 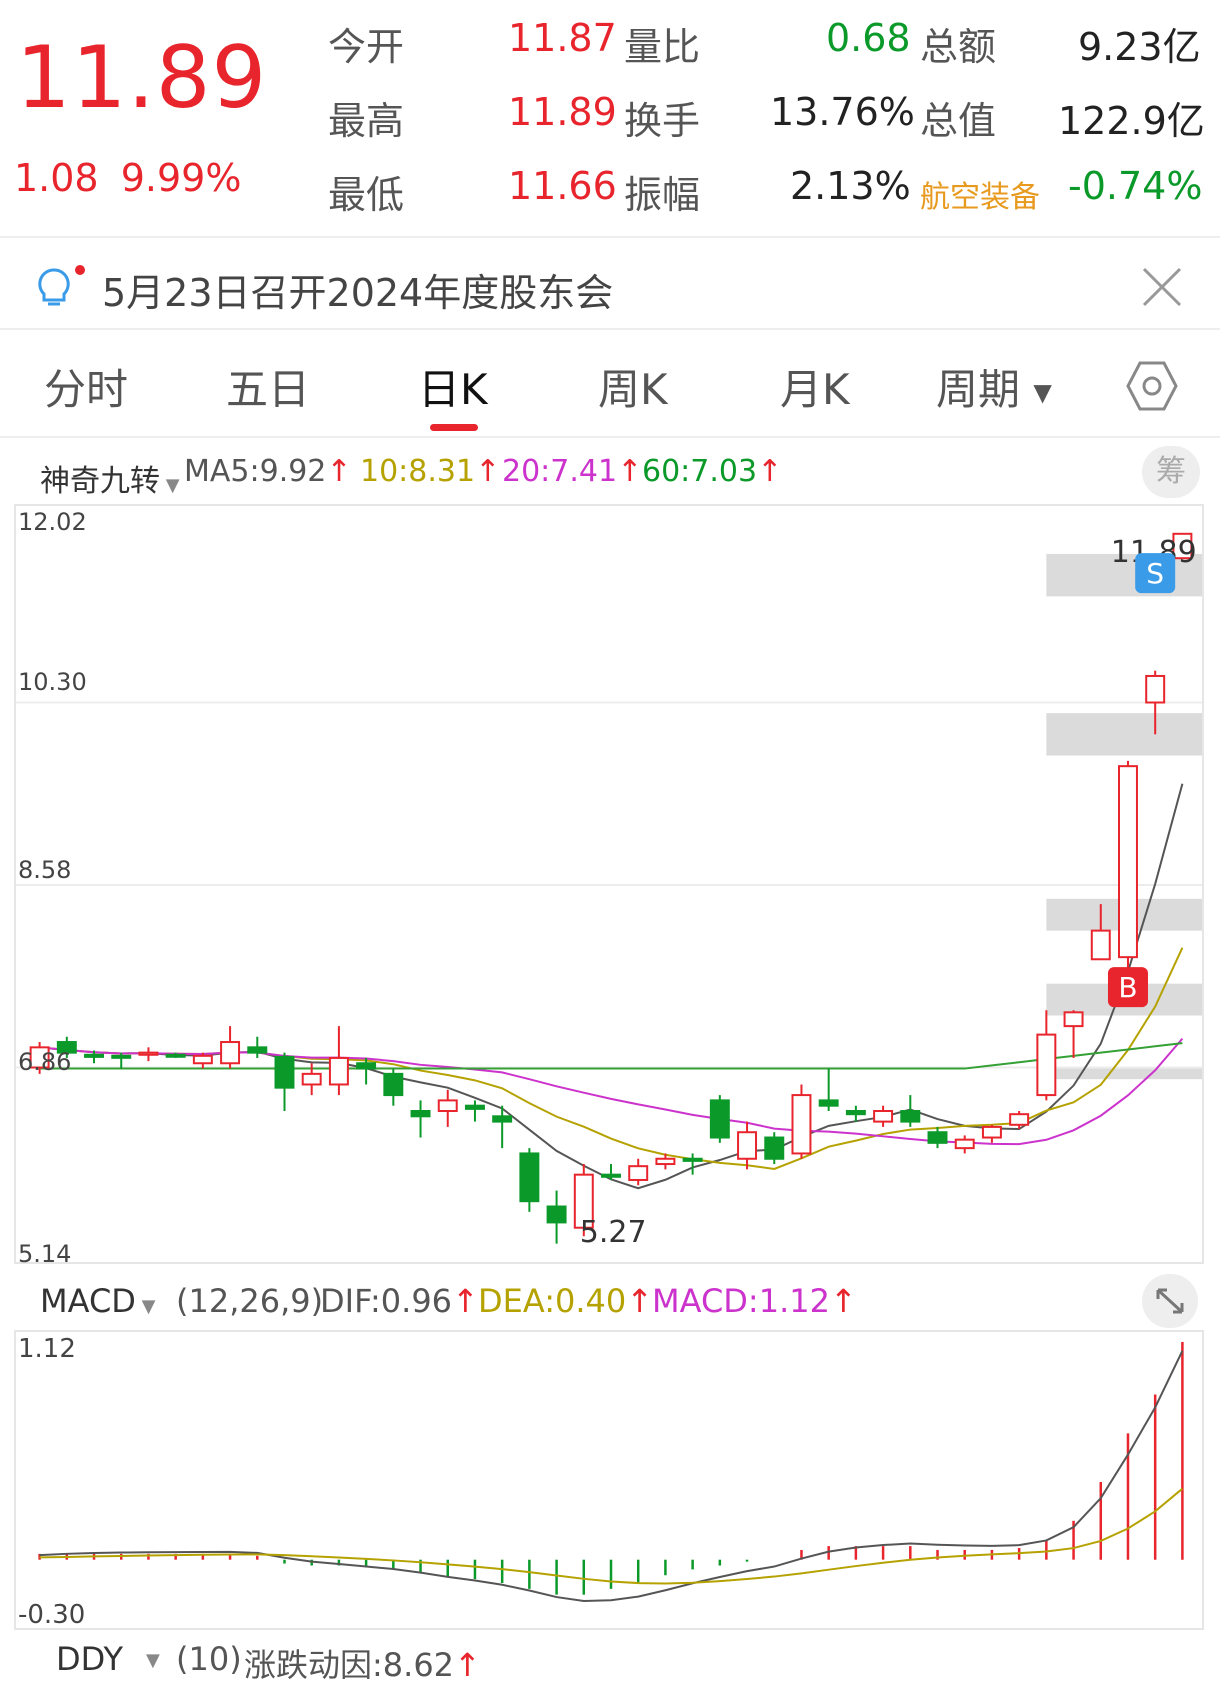 I want to click on ma5-text: MA5:9.92, so click(x=255, y=471).